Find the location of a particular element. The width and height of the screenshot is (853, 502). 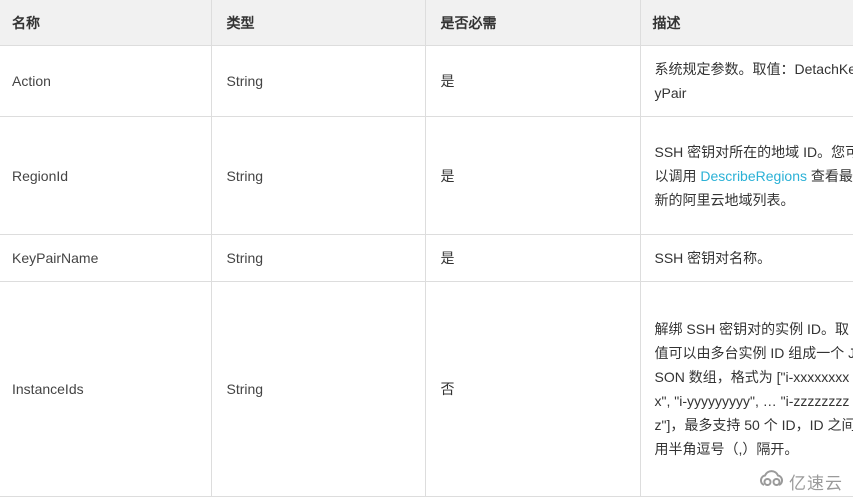

param-name: KeyPairName is located at coordinates (106, 258).